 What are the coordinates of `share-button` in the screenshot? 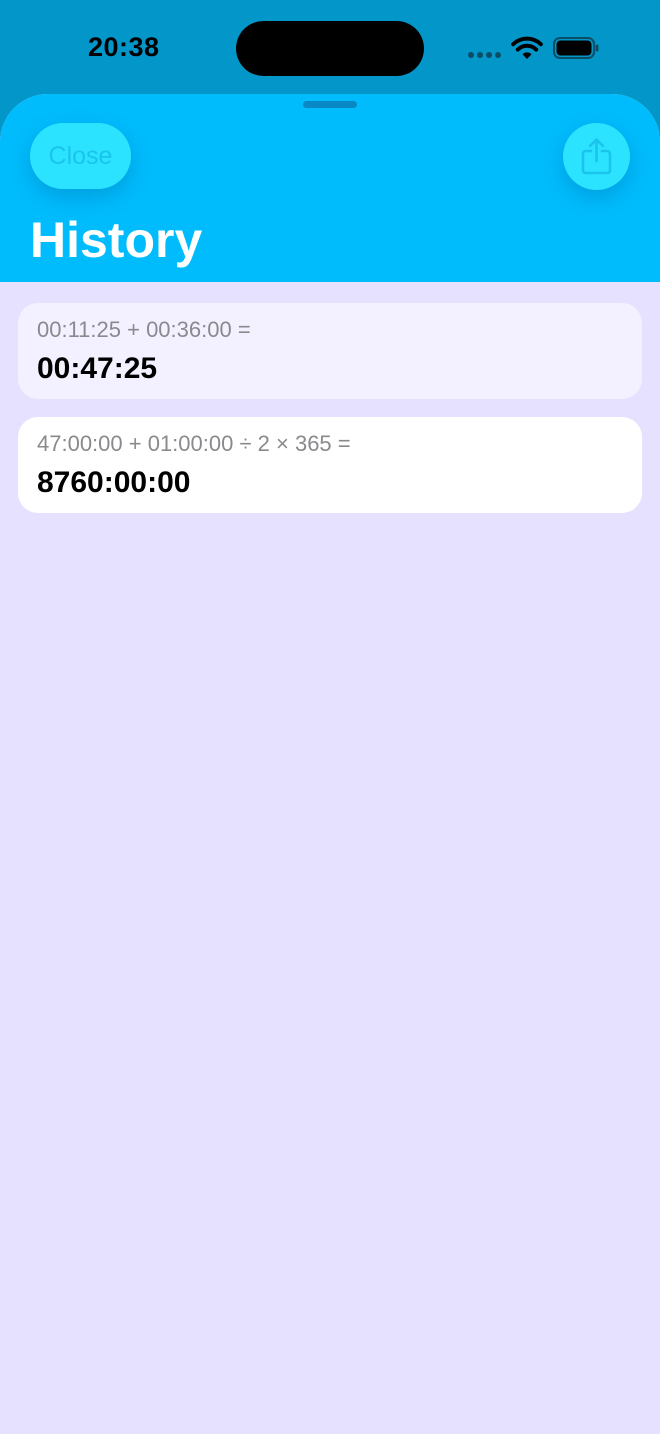 It's located at (596, 156).